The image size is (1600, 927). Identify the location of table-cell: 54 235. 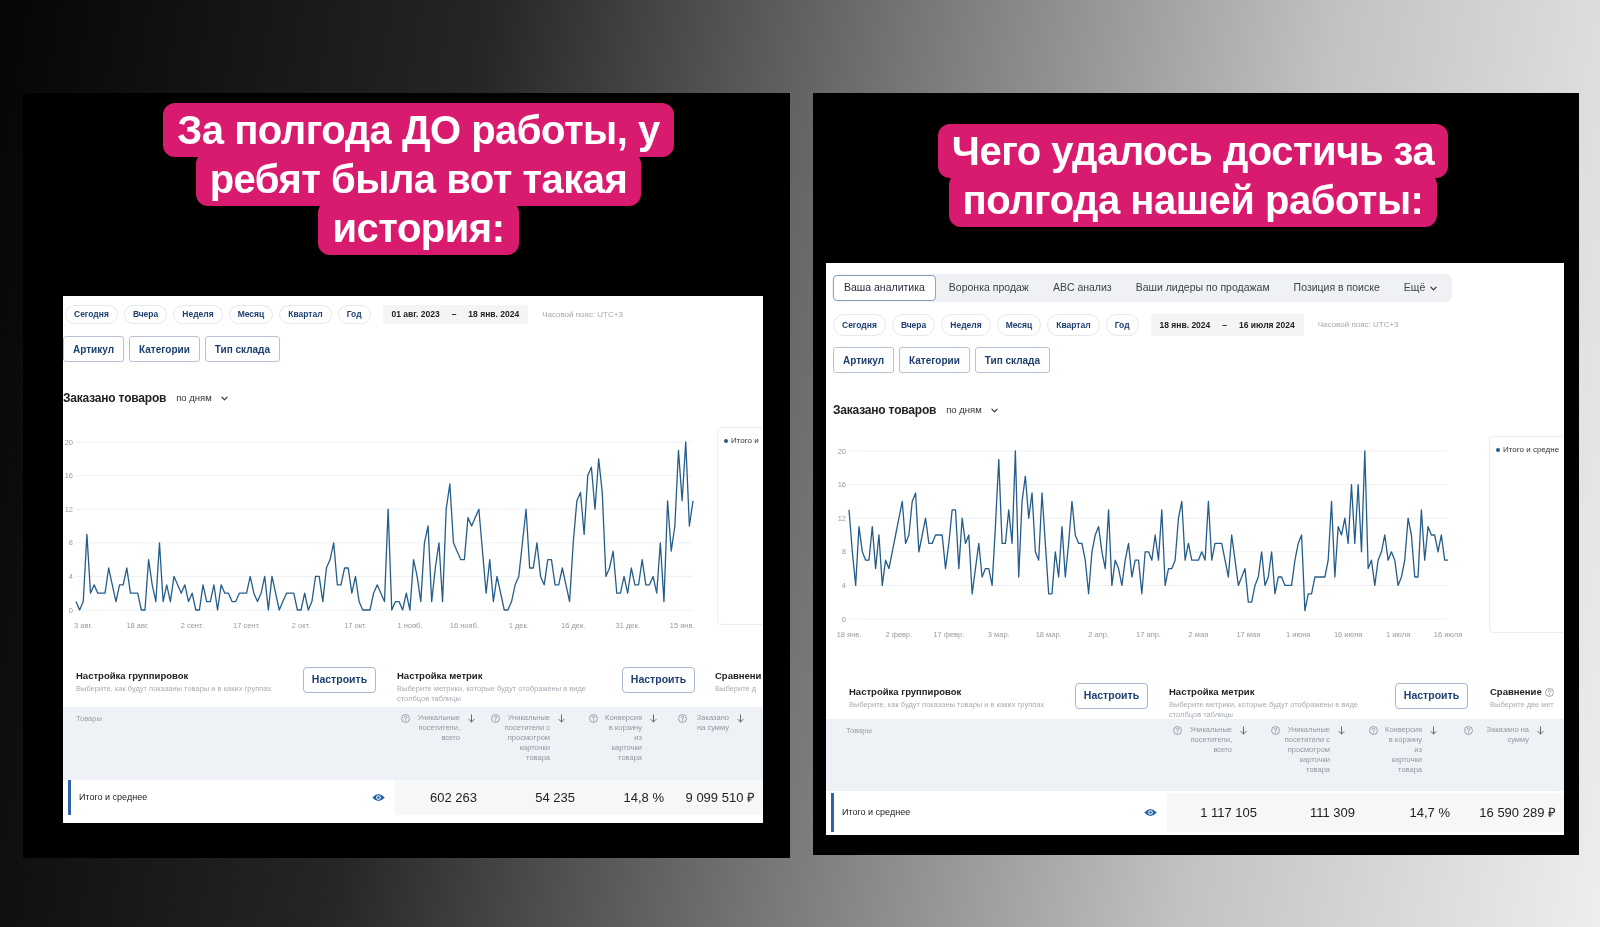
(534, 797).